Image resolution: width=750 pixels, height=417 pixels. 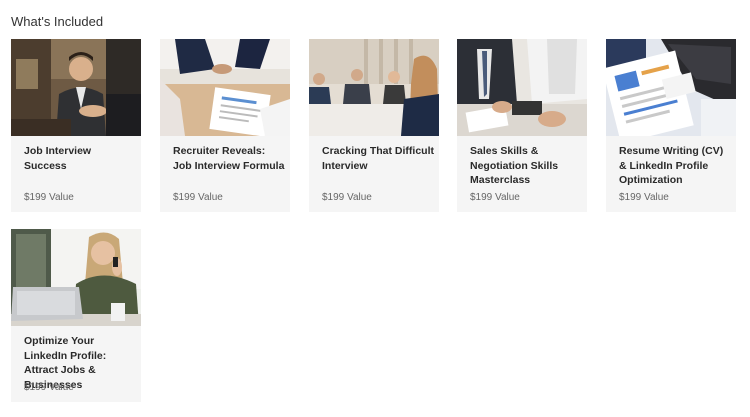 I want to click on course-title: Job Interview Success, so click(x=80, y=158).